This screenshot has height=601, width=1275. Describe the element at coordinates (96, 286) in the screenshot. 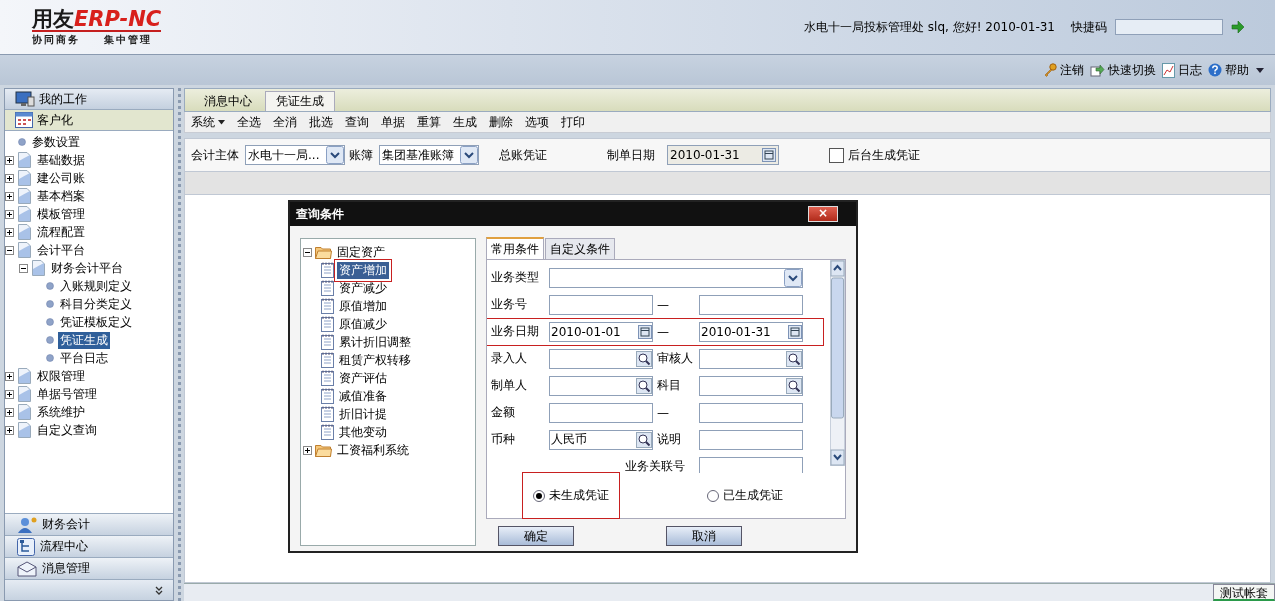

I see `tree-item: 入账规则定义` at that location.